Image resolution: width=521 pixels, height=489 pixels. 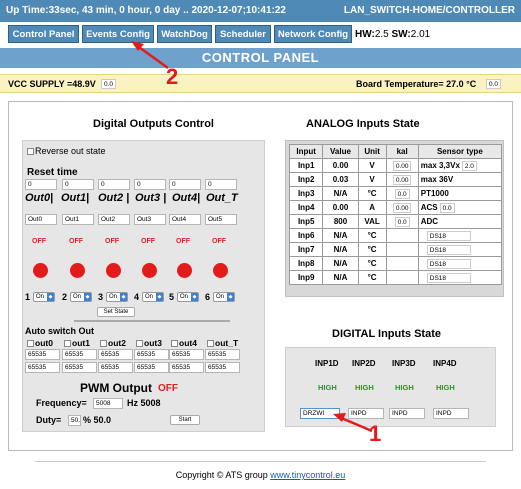 What do you see at coordinates (172, 76) in the screenshot?
I see `annotation-number-2: 2` at bounding box center [172, 76].